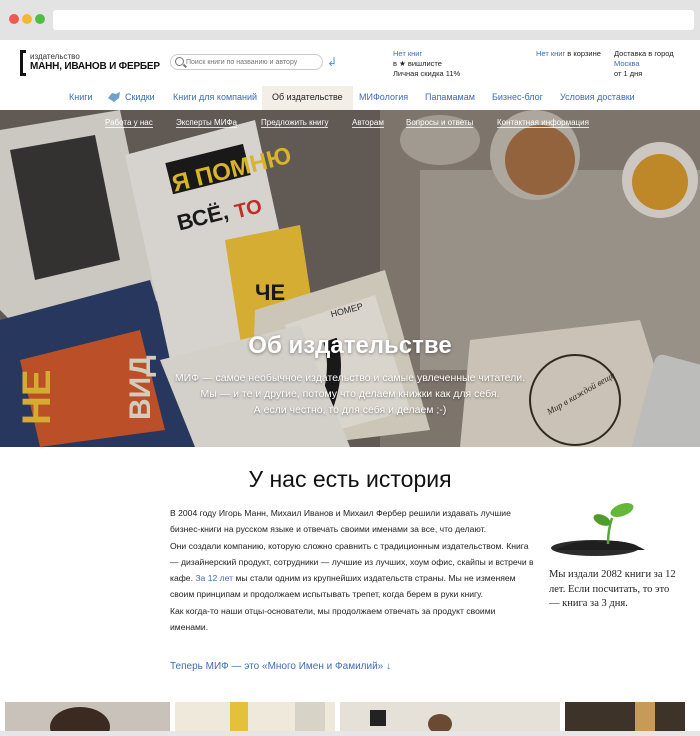 This screenshot has width=700, height=736. Describe the element at coordinates (383, 97) in the screenshot. I see `nav-item-mifology: МИФология` at that location.